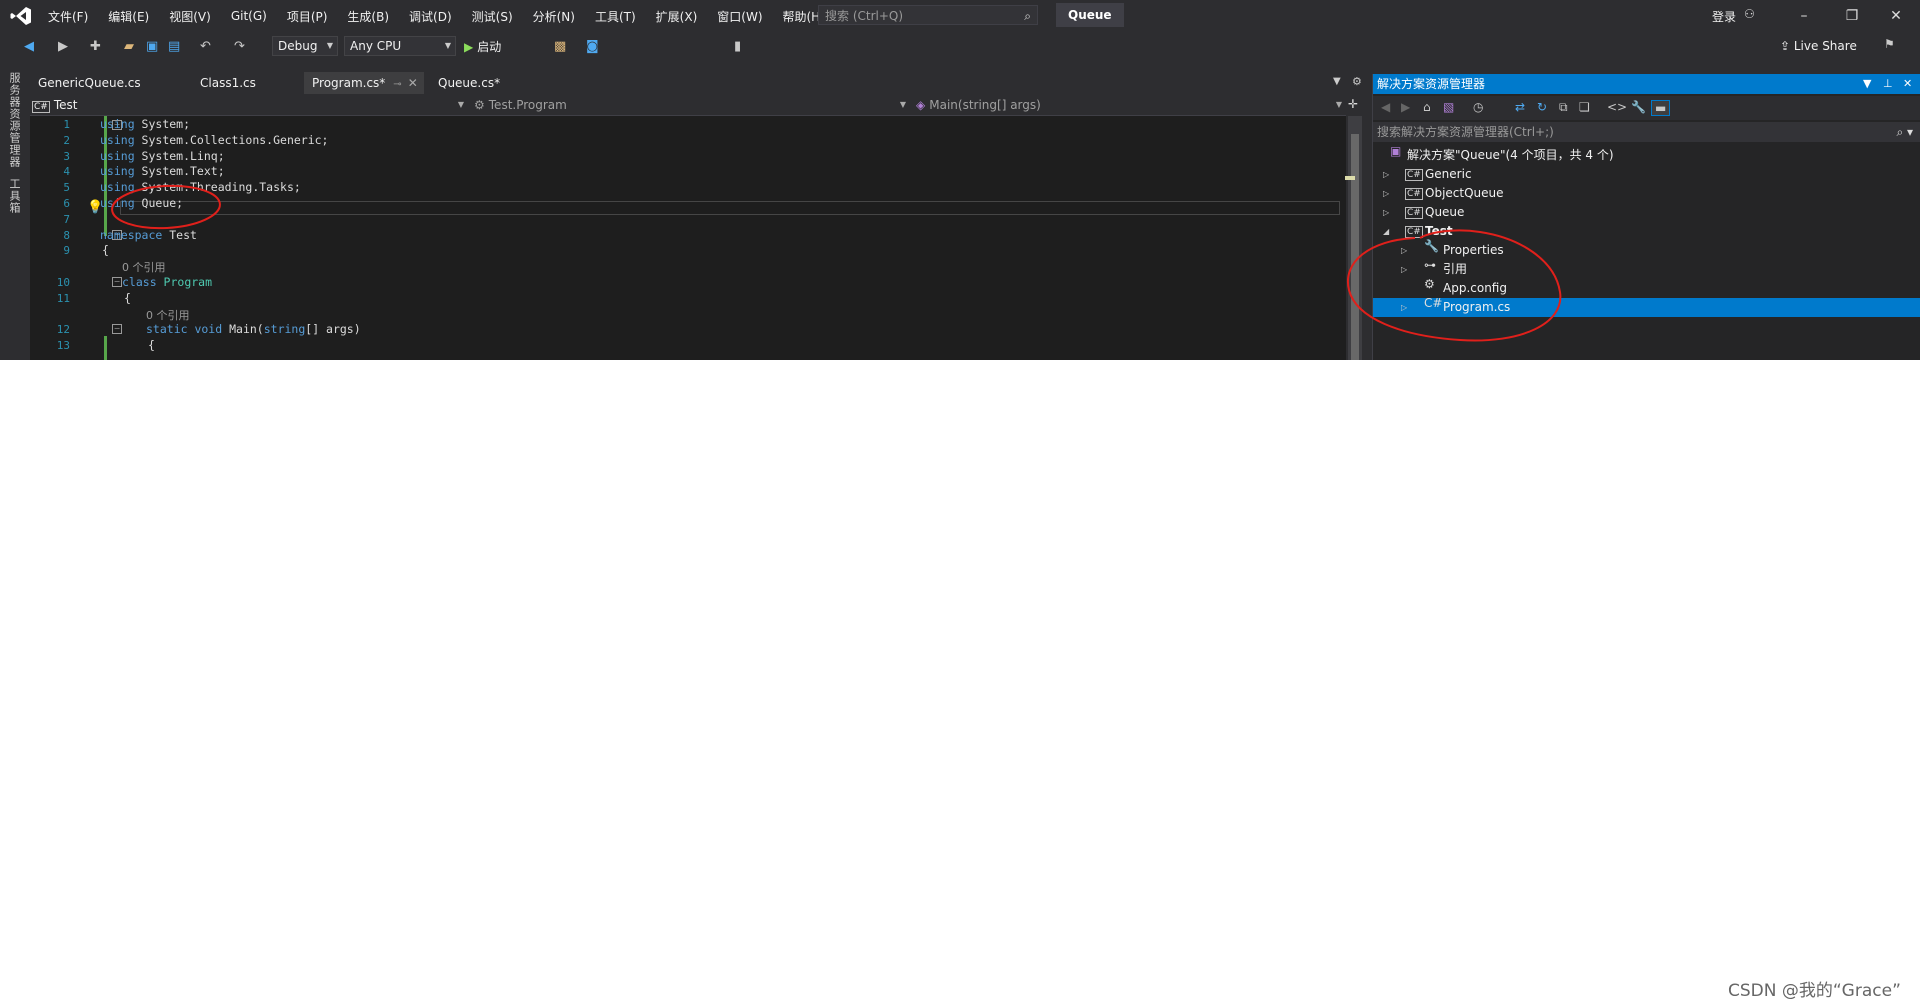  What do you see at coordinates (1646, 212) in the screenshot?
I see `tree-item: ▷ C# Queue` at bounding box center [1646, 212].